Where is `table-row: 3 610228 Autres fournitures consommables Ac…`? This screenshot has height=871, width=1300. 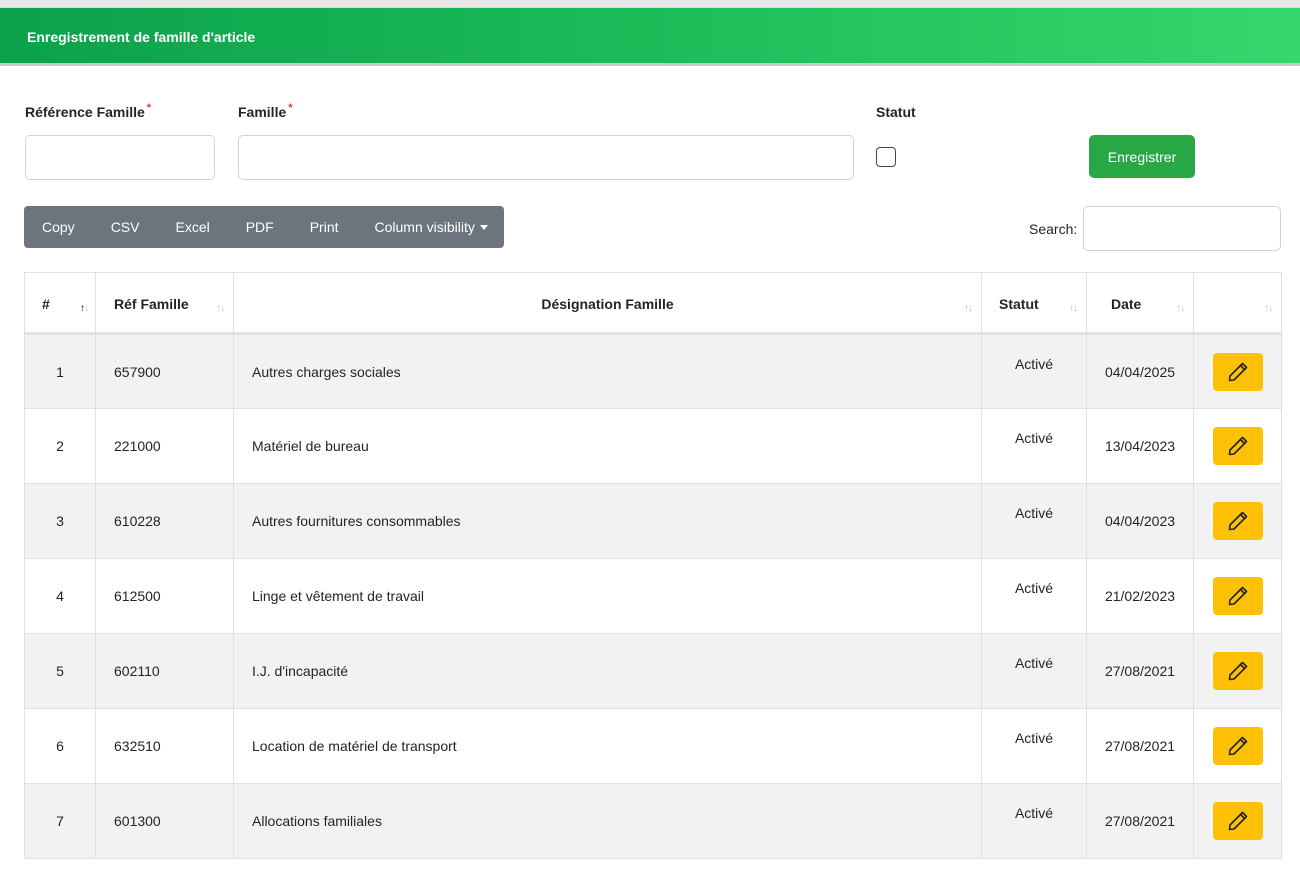
table-row: 3 610228 Autres fournitures consommables Ac… is located at coordinates (653, 521).